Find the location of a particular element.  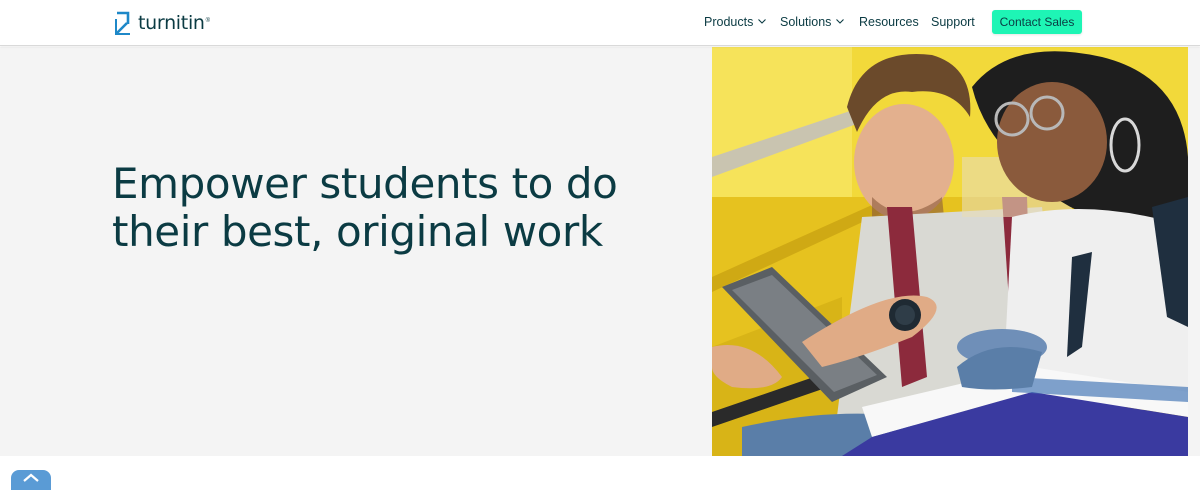

below-hero-area is located at coordinates (600, 468).